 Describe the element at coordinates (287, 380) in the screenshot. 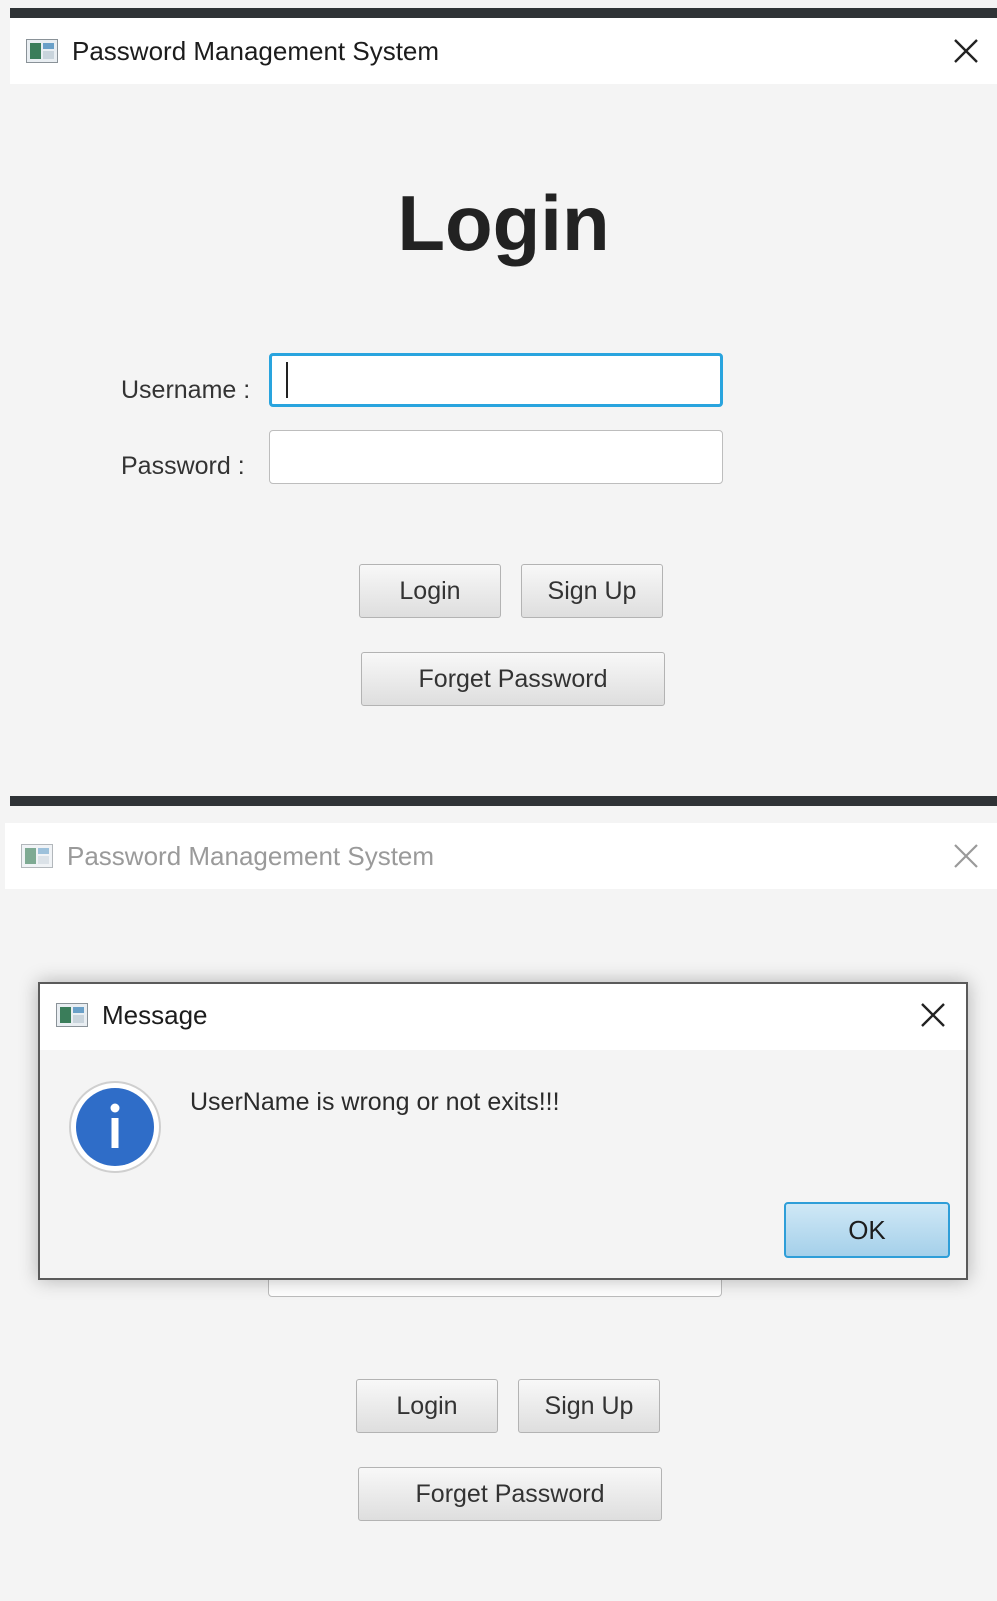

I see `text-caret` at that location.